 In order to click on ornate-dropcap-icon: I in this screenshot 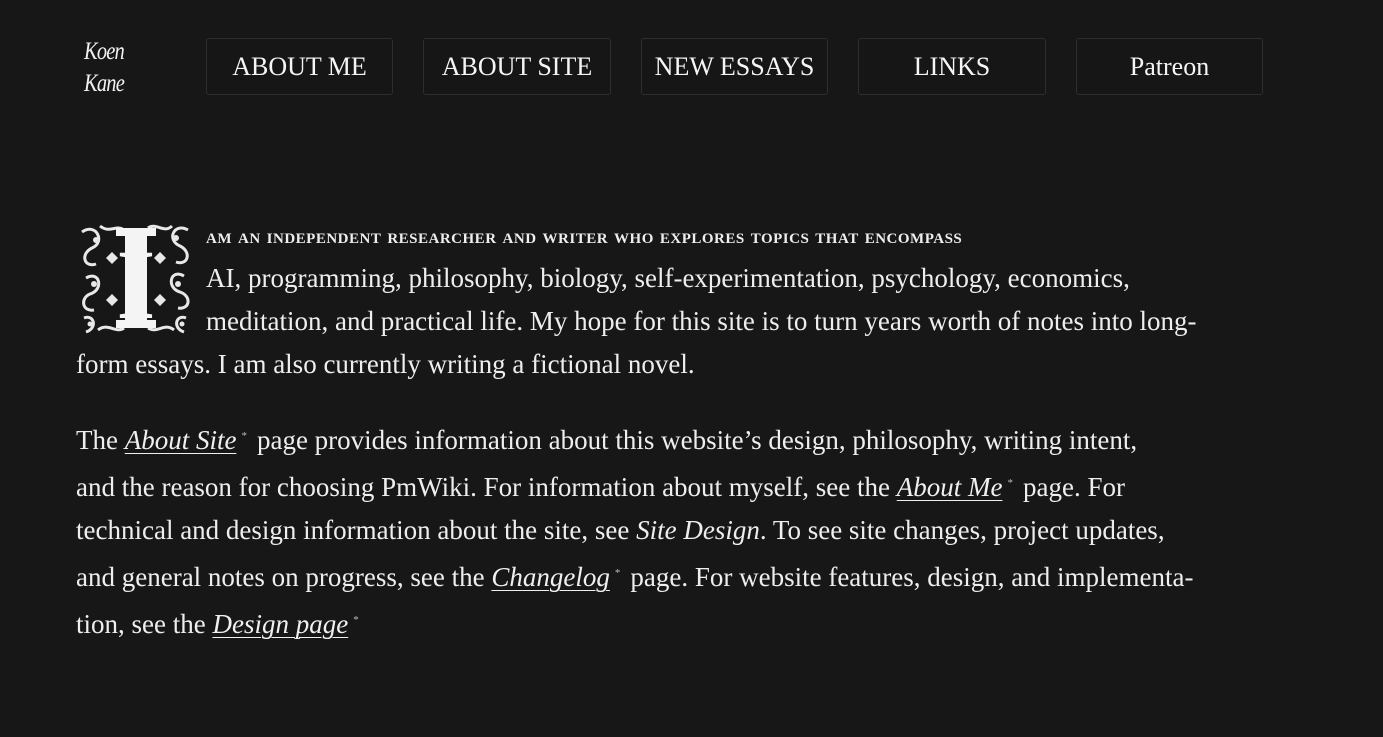, I will do `click(136, 278)`.